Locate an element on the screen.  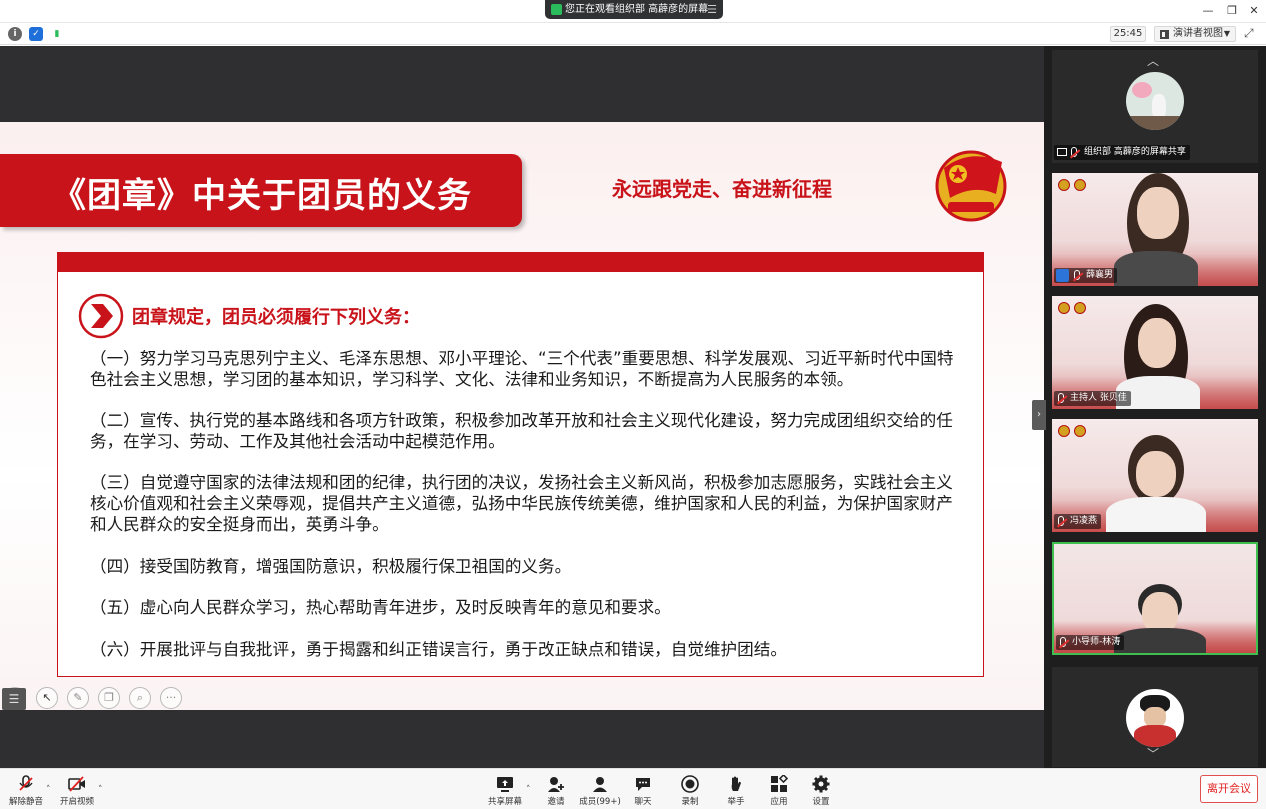
list-icon: ☰ is located at coordinates (14, 699).